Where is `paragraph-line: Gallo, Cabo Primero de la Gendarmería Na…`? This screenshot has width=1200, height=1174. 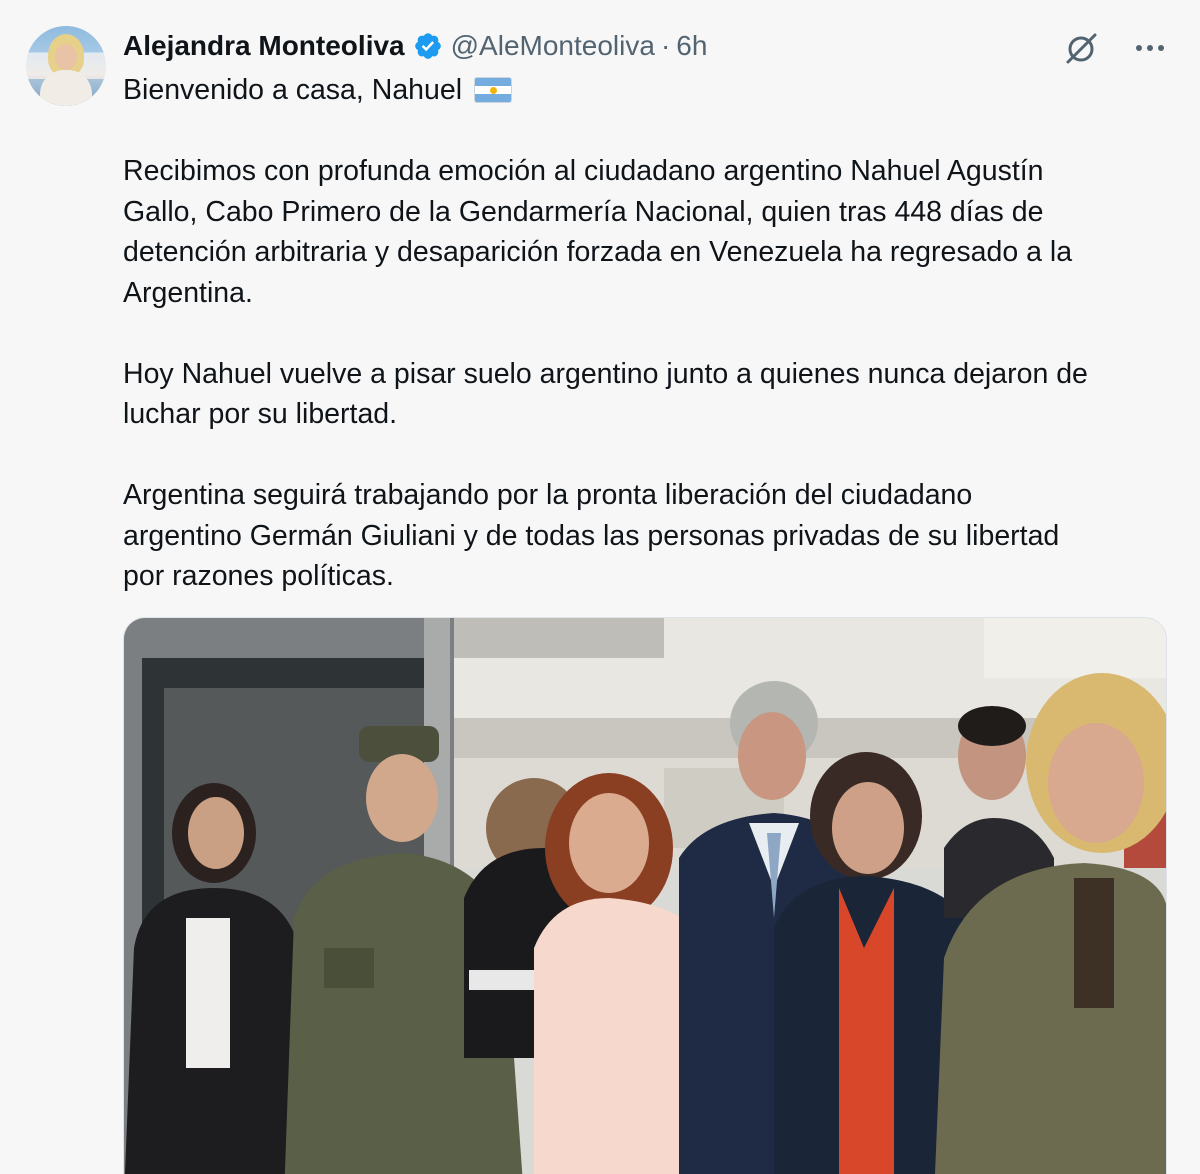
paragraph-line: Gallo, Cabo Primero de la Gendarmería Na… is located at coordinates (583, 211).